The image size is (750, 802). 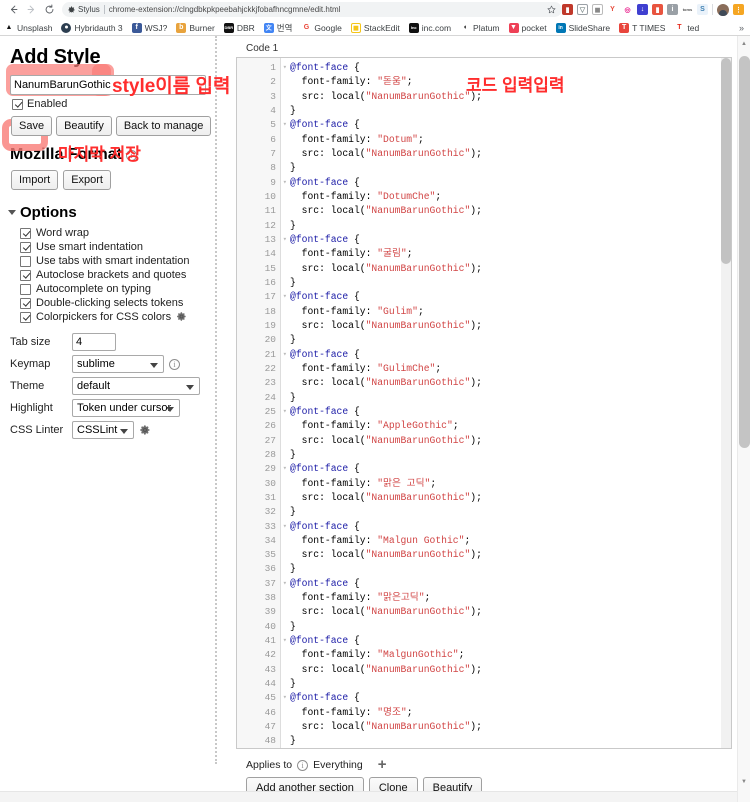 I want to click on bookmarks-overflow-button: », so click(x=742, y=28).